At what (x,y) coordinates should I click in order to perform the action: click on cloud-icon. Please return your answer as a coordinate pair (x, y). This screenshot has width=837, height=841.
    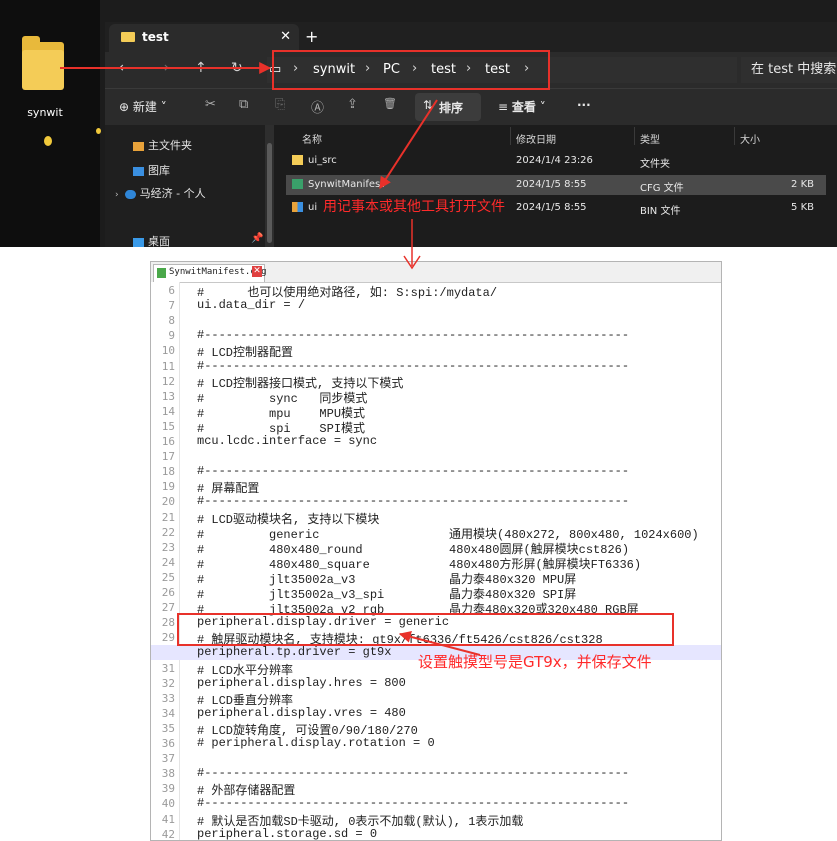
    Looking at the image, I should click on (130, 194).